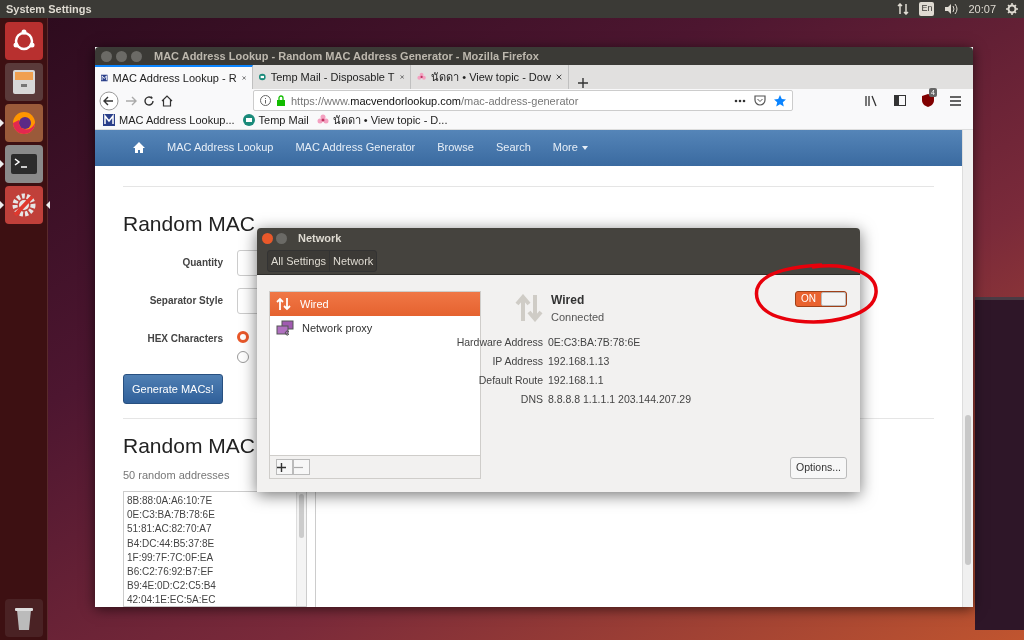  Describe the element at coordinates (173, 389) in the screenshot. I see `generate-button: Generate MACs!` at that location.